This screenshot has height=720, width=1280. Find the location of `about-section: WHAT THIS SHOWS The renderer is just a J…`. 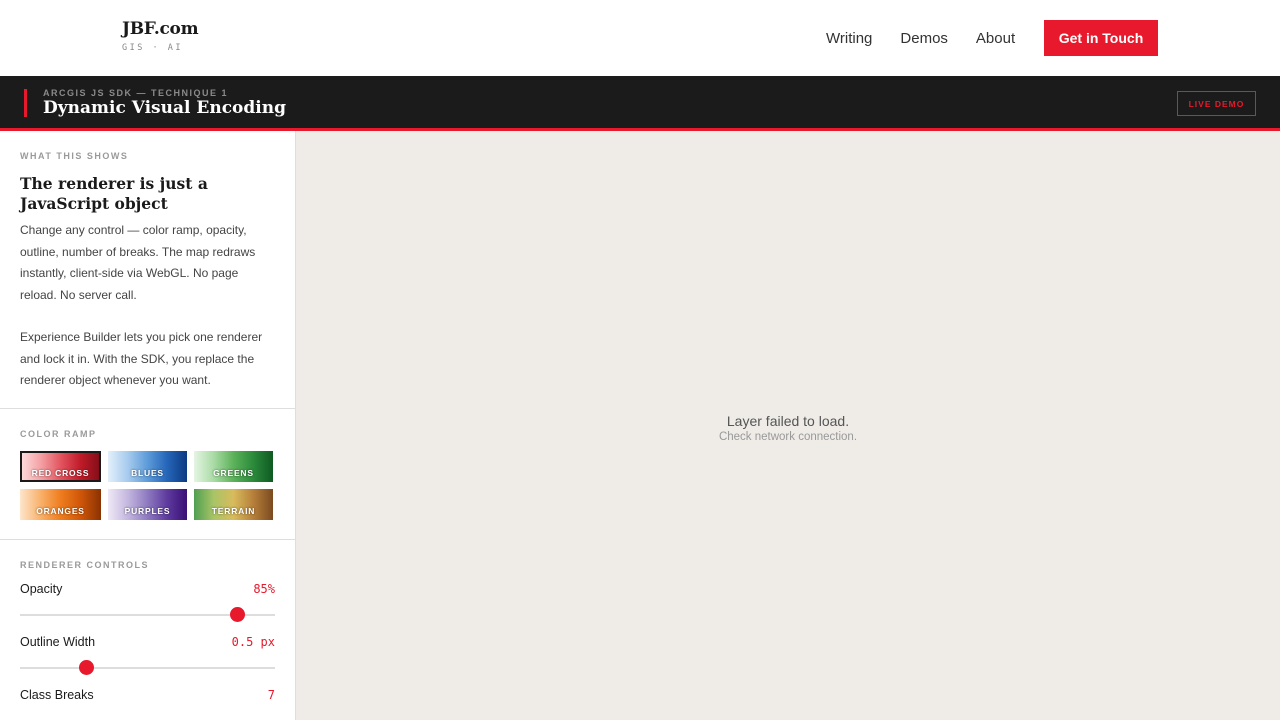

about-section: WHAT THIS SHOWS The renderer is just a J… is located at coordinates (147, 270).